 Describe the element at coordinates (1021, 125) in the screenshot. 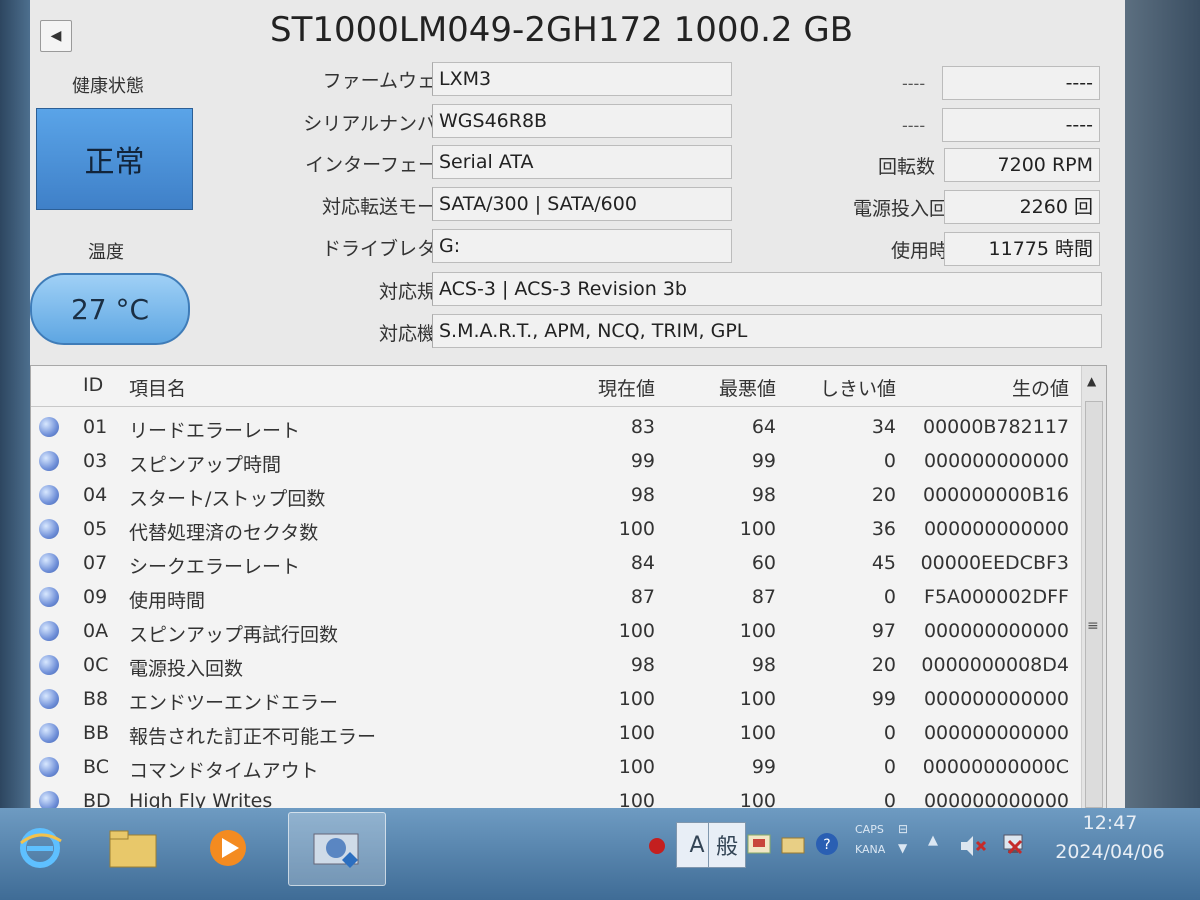

I see `right-info-field-2: ----` at that location.